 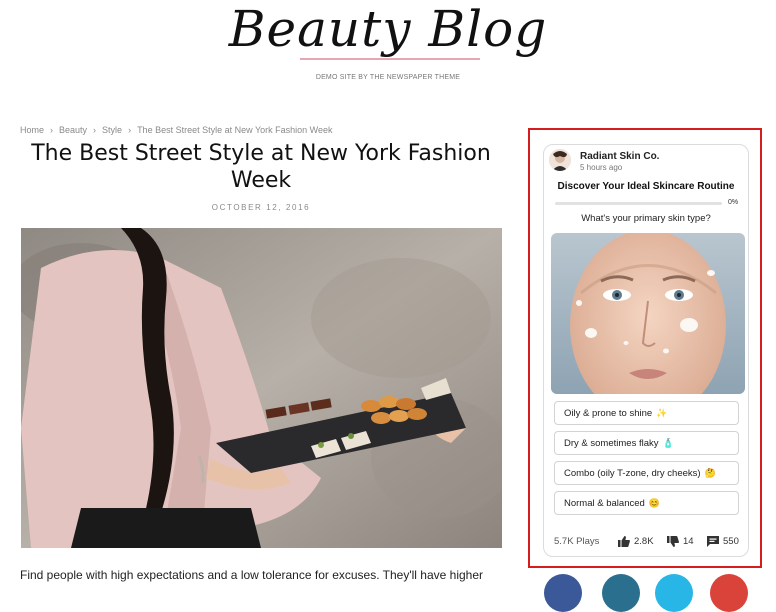 What do you see at coordinates (648, 313) in the screenshot?
I see `quiz-image` at bounding box center [648, 313].